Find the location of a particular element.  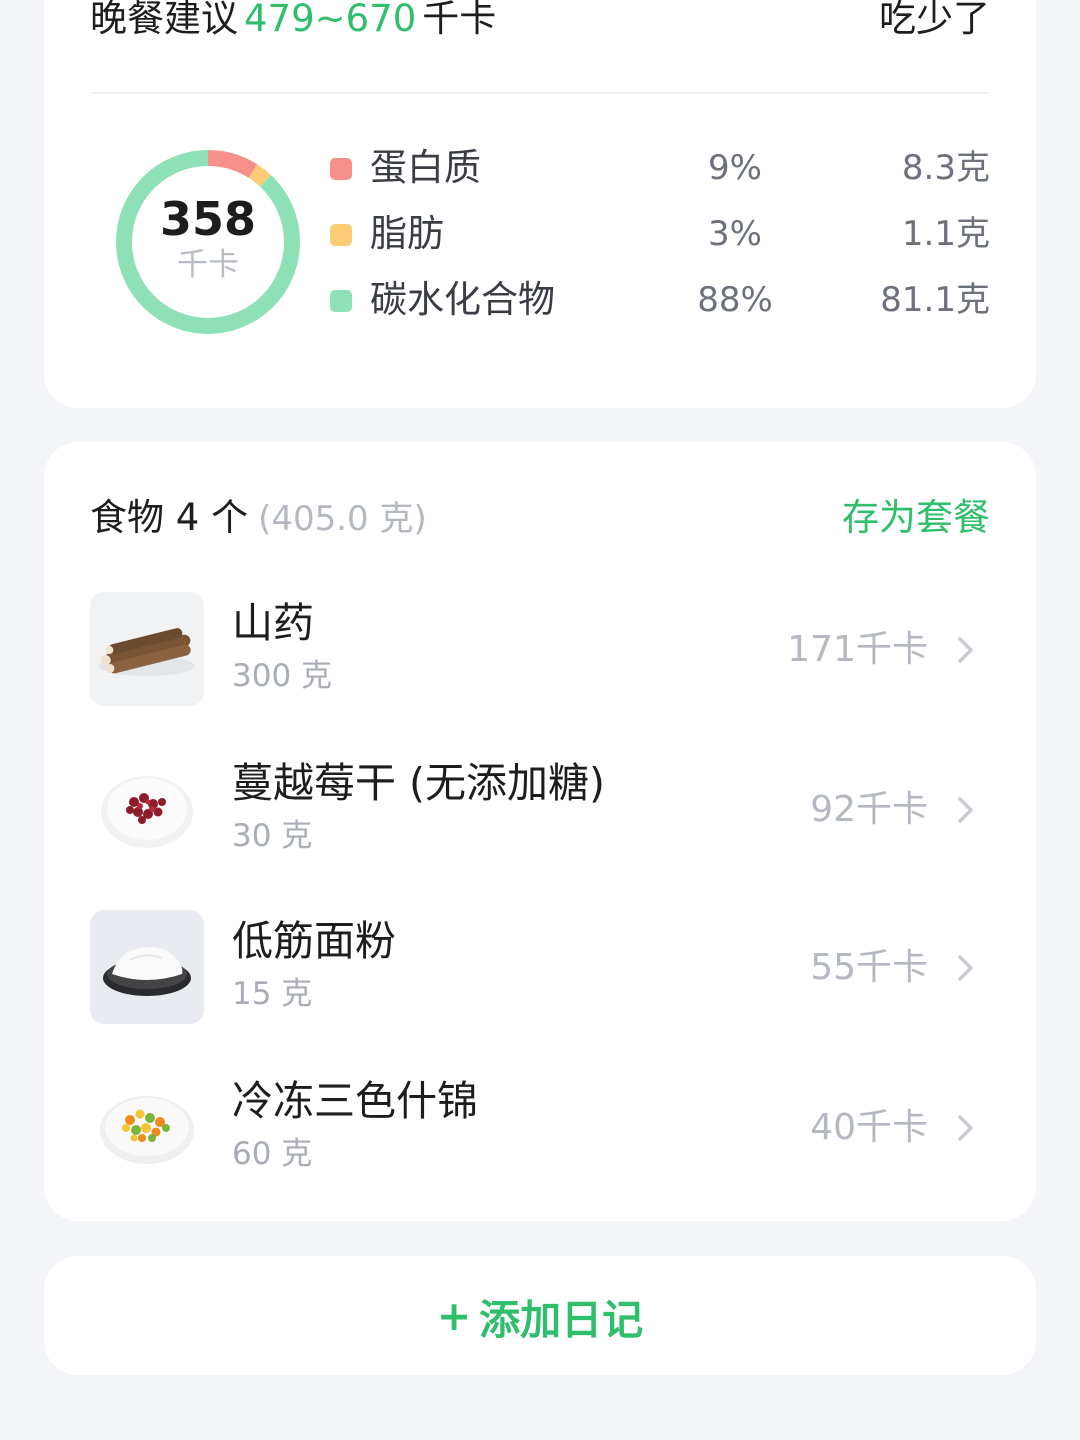

food-weight: 15 克 is located at coordinates (272, 994).